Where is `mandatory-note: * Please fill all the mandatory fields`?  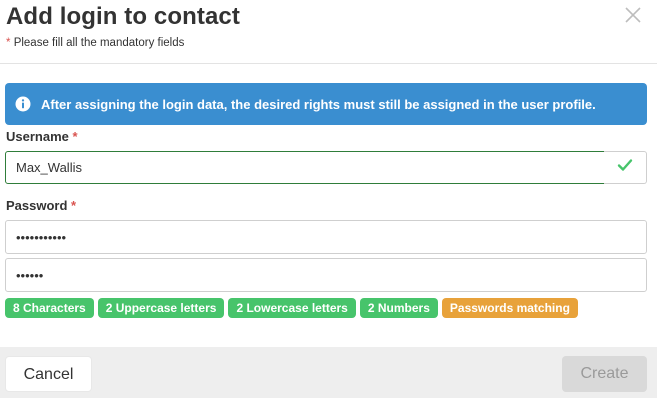 mandatory-note: * Please fill all the mandatory fields is located at coordinates (95, 43).